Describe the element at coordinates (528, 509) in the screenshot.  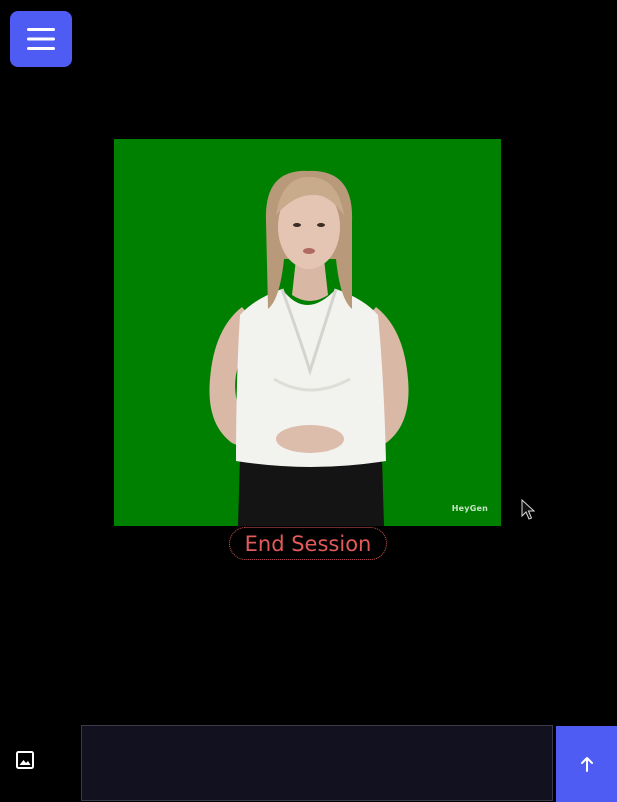
I see `mouse-cursor-icon` at that location.